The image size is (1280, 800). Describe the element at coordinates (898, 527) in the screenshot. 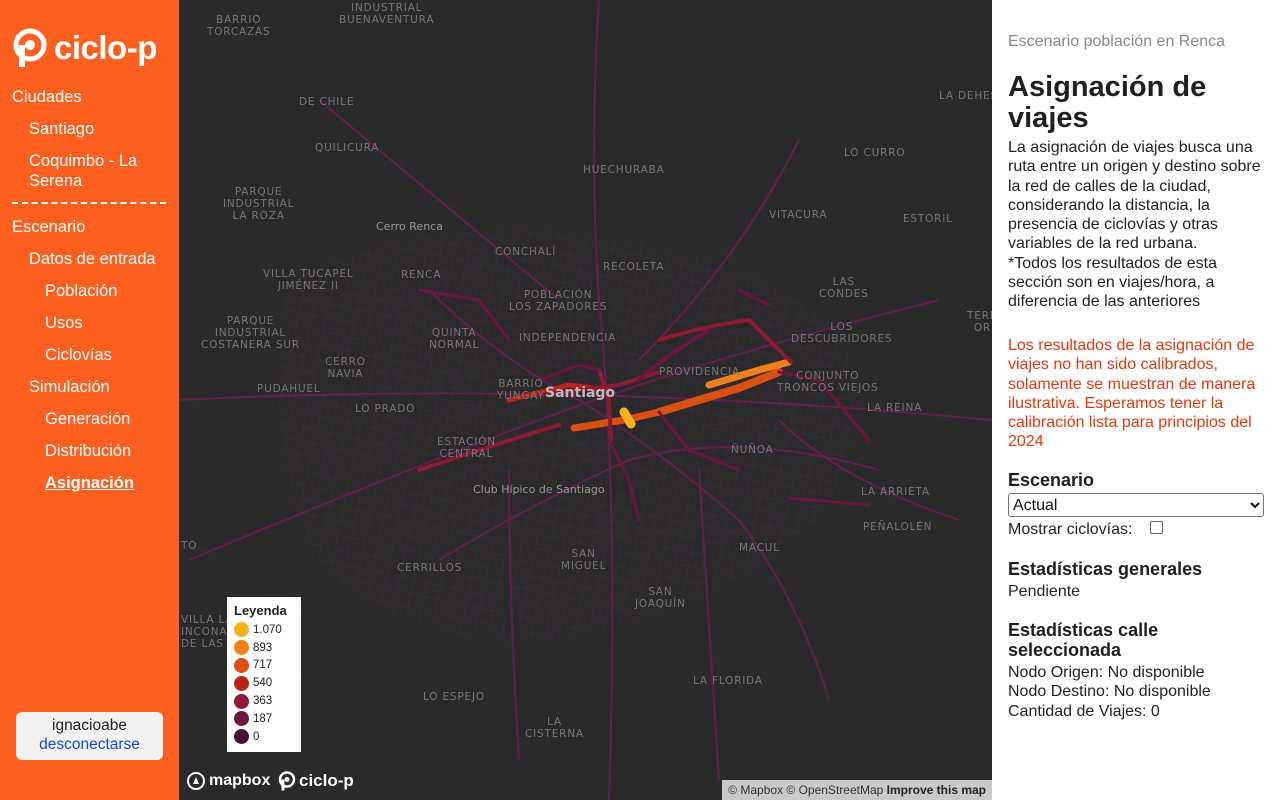

I see `map-label: PEÑALOLÉN` at that location.